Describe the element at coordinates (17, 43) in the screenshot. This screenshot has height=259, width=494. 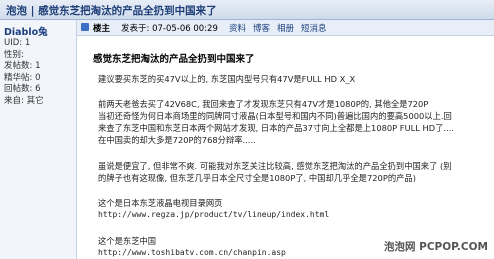
I see `user-uid: UID: 1` at that location.